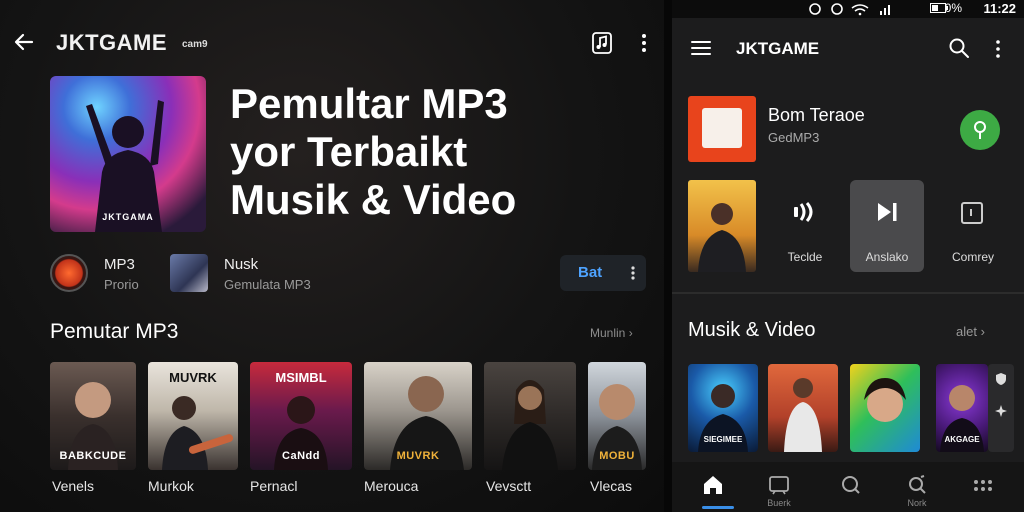 Image resolution: width=1024 pixels, height=512 pixels. What do you see at coordinates (962, 439) in the screenshot?
I see `video-card-4-title: AKGAGE` at bounding box center [962, 439].